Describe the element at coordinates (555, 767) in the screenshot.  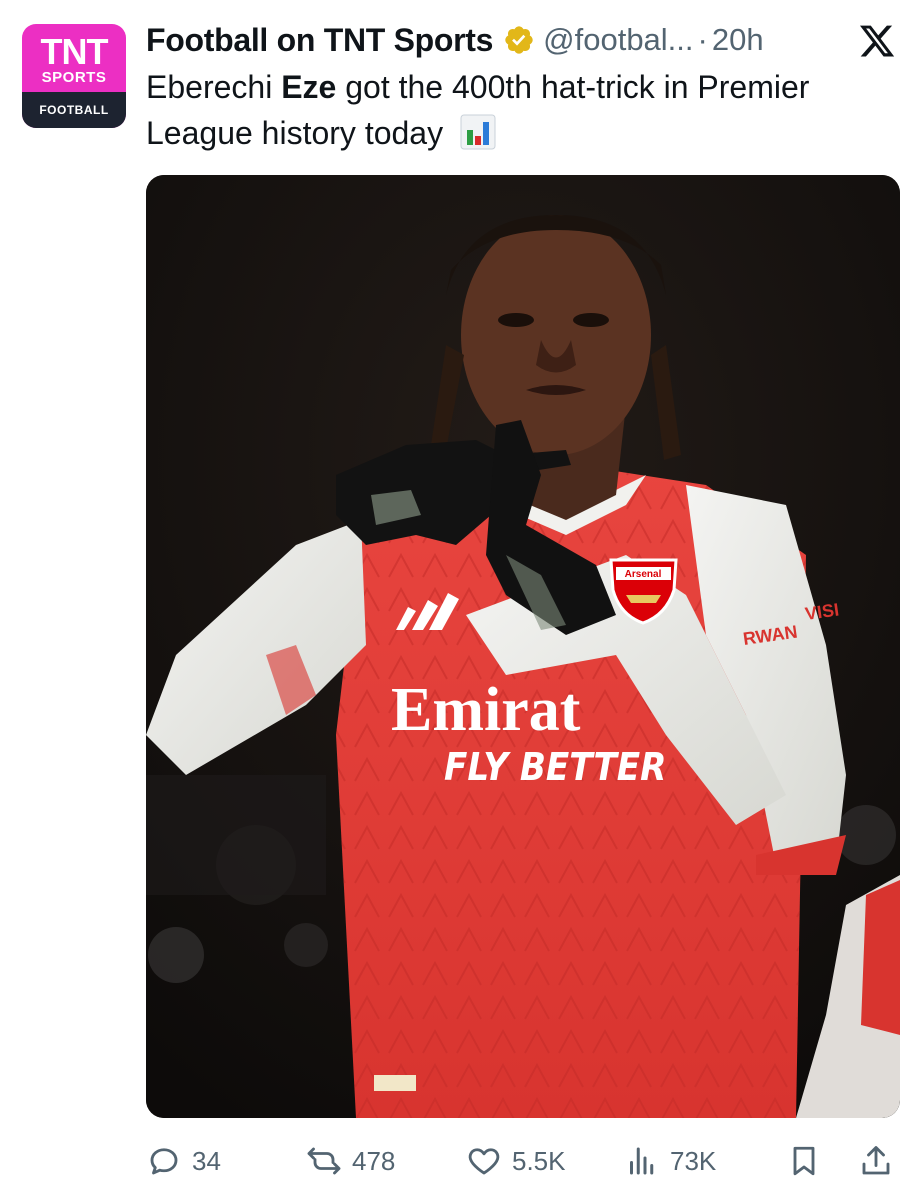
I see `shirt-tagline: FLY BETTER` at that location.